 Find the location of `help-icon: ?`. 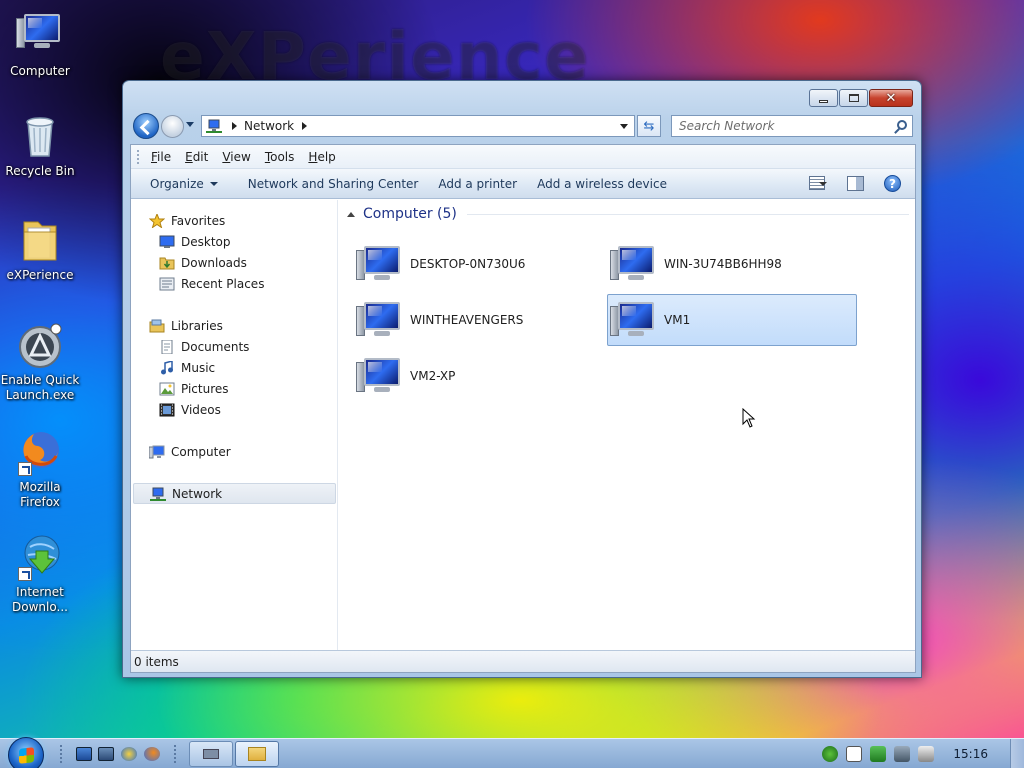

help-icon: ? is located at coordinates (892, 183).